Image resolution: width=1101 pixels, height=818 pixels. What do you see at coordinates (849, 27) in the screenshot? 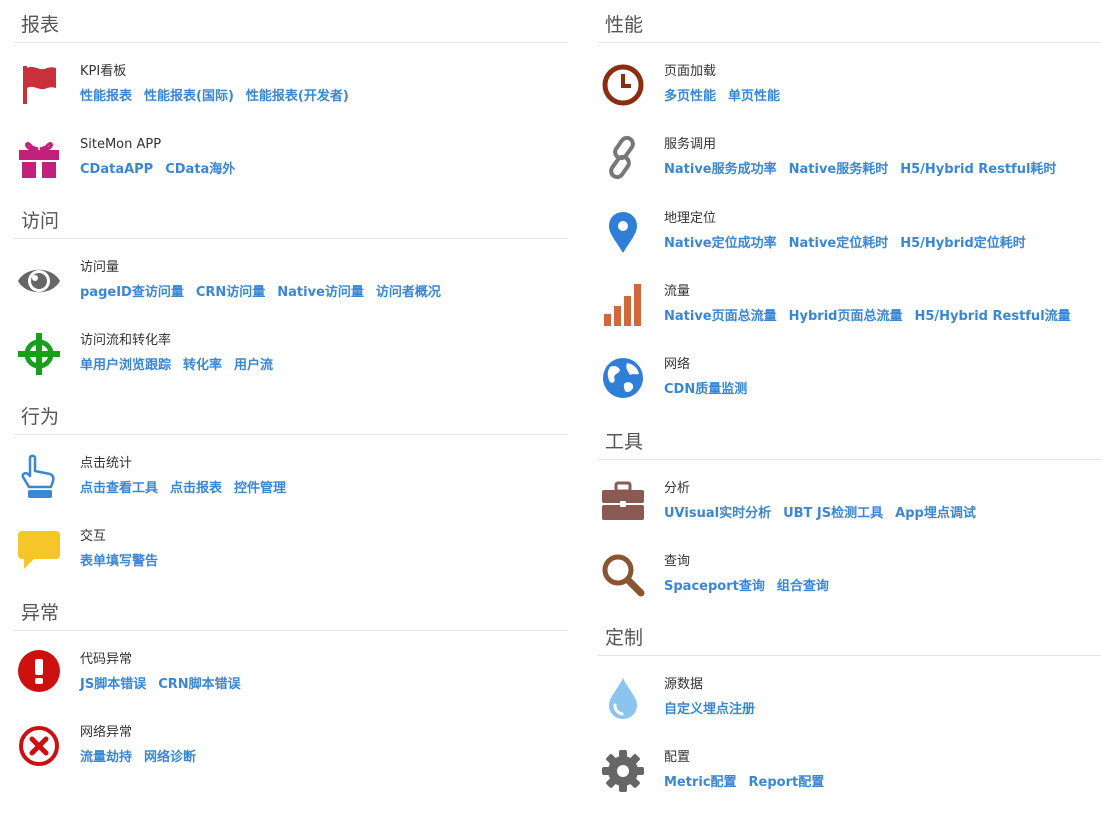
I see `section-title: 性能` at bounding box center [849, 27].